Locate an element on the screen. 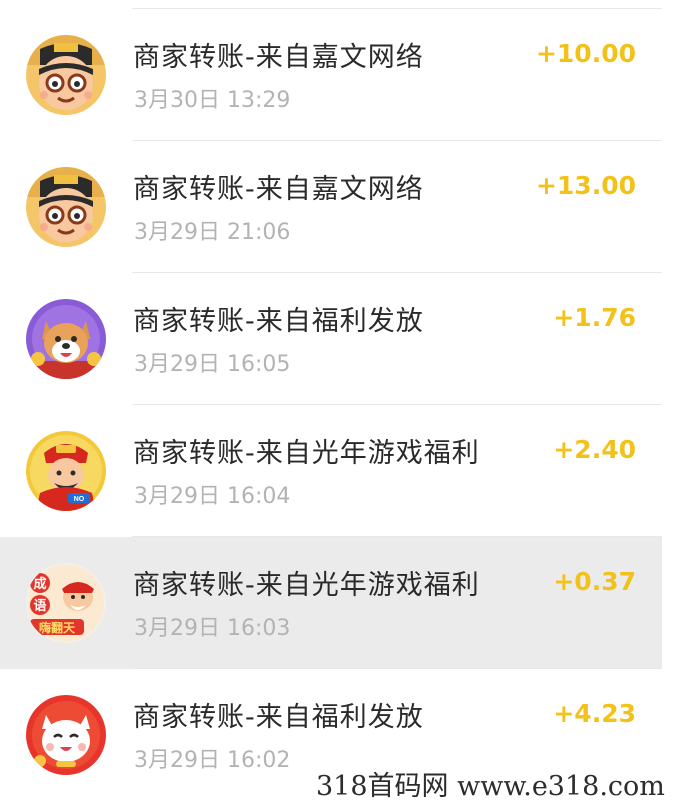  svg-text: NO is located at coordinates (79, 499).